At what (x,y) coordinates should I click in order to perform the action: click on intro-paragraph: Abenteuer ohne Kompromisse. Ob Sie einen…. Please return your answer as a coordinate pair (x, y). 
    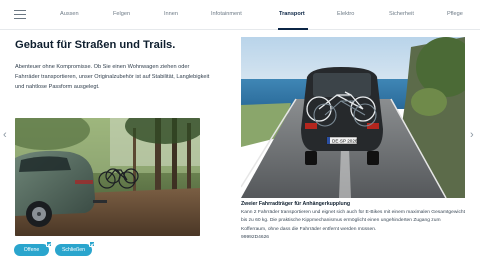
    Looking at the image, I should click on (112, 77).